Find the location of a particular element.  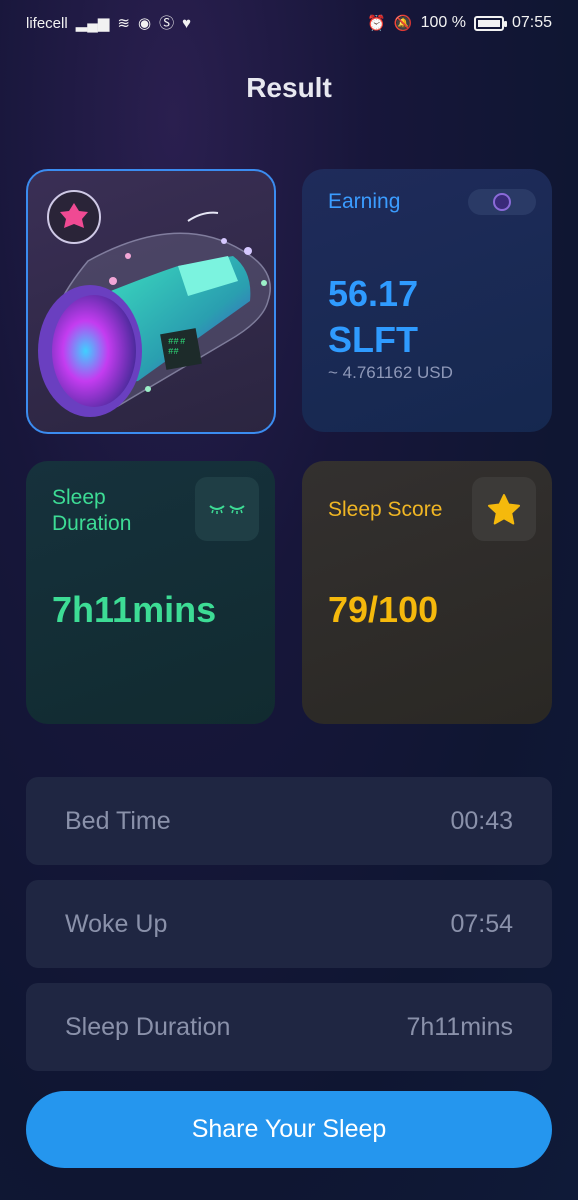

detail-value: 07:54 is located at coordinates (481, 923).